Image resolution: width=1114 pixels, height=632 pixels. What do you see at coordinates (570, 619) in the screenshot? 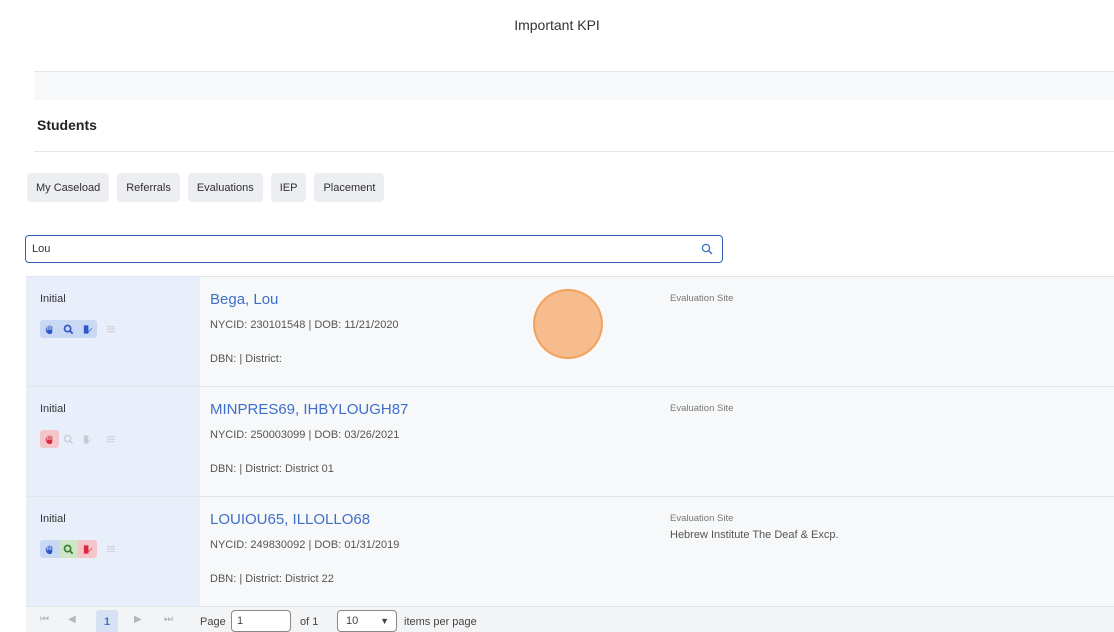
I see `pagination-bar: ⏮ ◀ 1 ▶ ⏭ Page 1 of 1 10 ▼ items per page` at bounding box center [570, 619].